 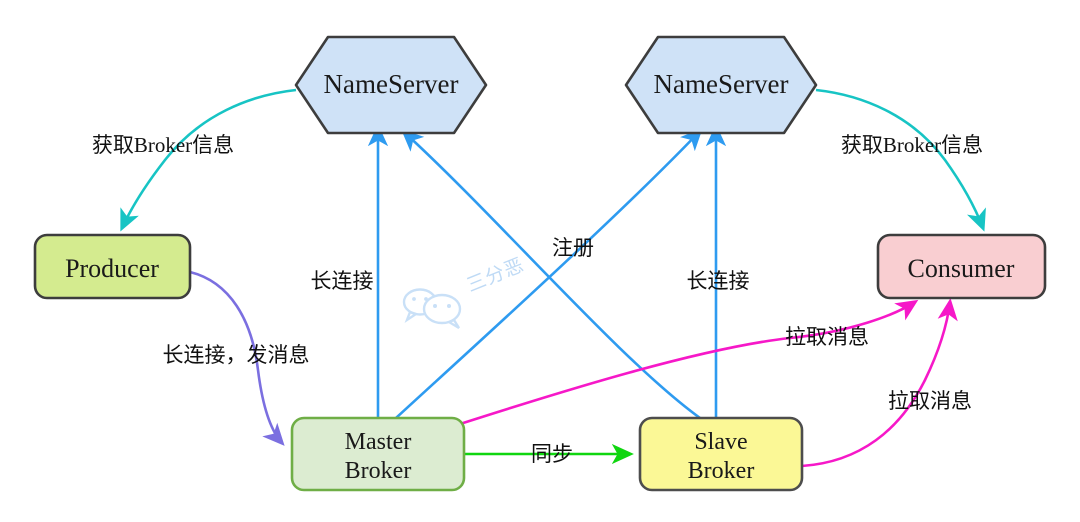 What do you see at coordinates (378, 442) in the screenshot?
I see `master-broker-label-line1: Master` at bounding box center [378, 442].